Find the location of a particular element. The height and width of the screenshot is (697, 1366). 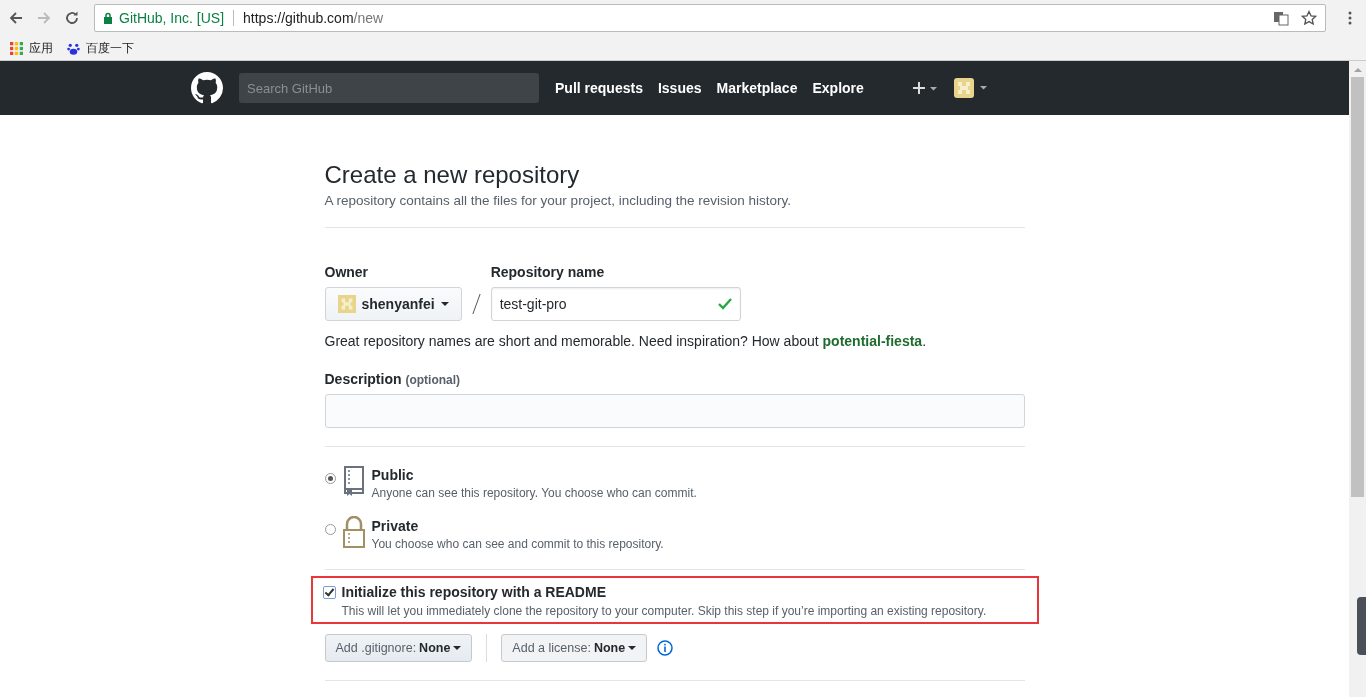

avatar-icon is located at coordinates (346, 304).